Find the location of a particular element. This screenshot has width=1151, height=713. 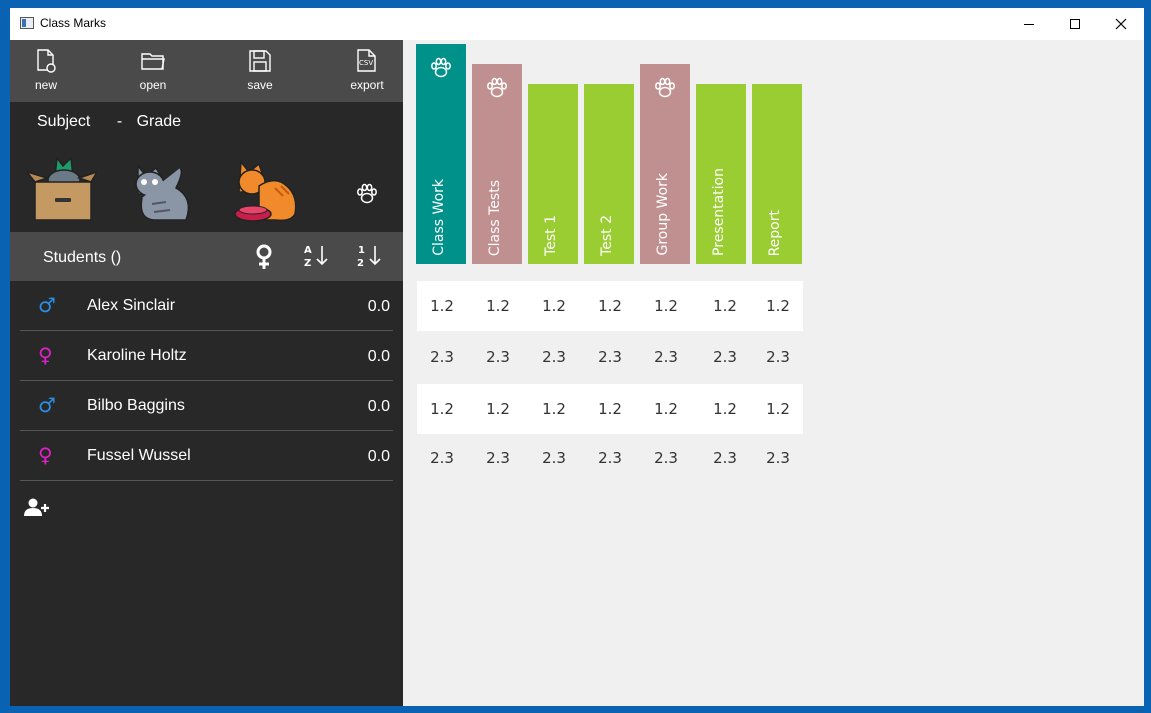

csv-file-icon: CSV is located at coordinates (366, 60).